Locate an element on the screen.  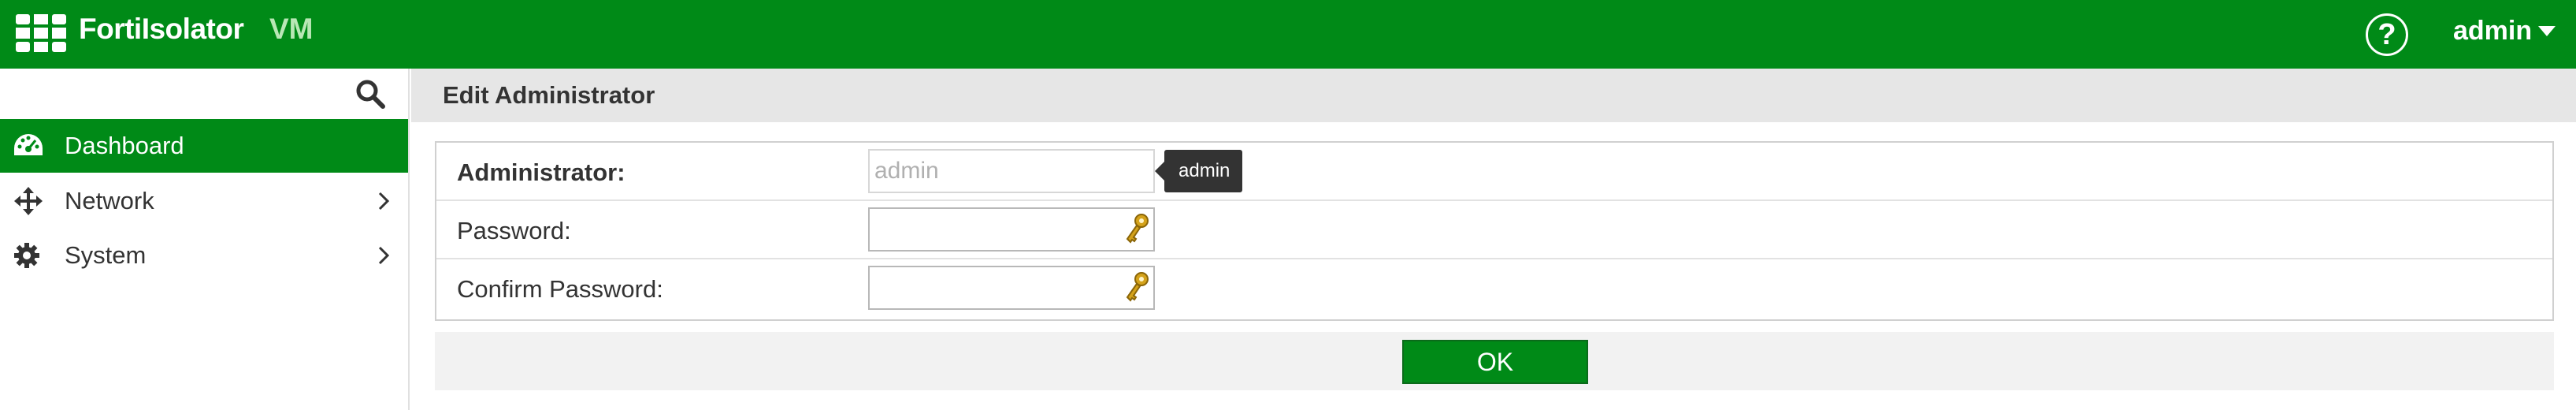
sidebar: Dashboard Network System is located at coordinates (205, 239).